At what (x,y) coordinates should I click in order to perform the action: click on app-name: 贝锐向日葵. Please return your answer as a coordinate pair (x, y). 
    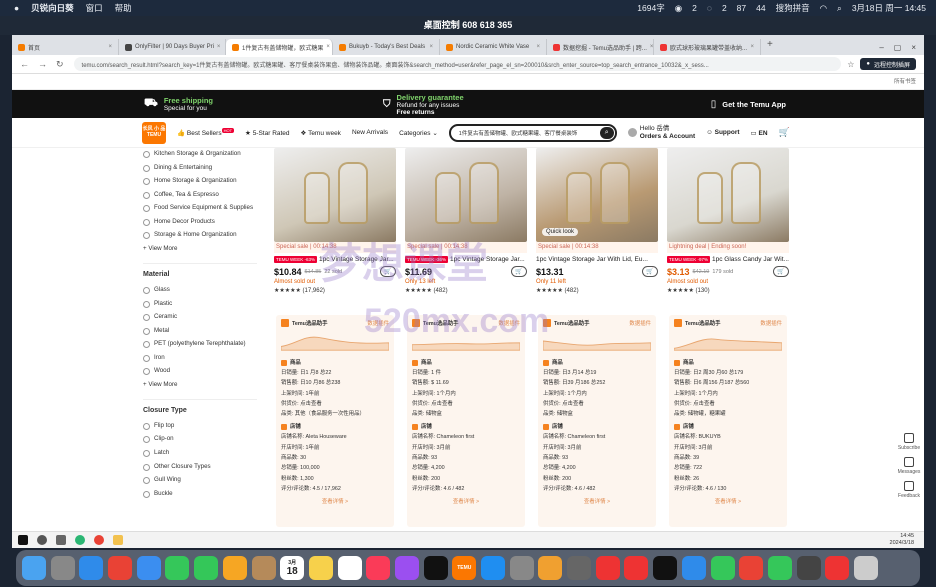
    Looking at the image, I should click on (52, 8).